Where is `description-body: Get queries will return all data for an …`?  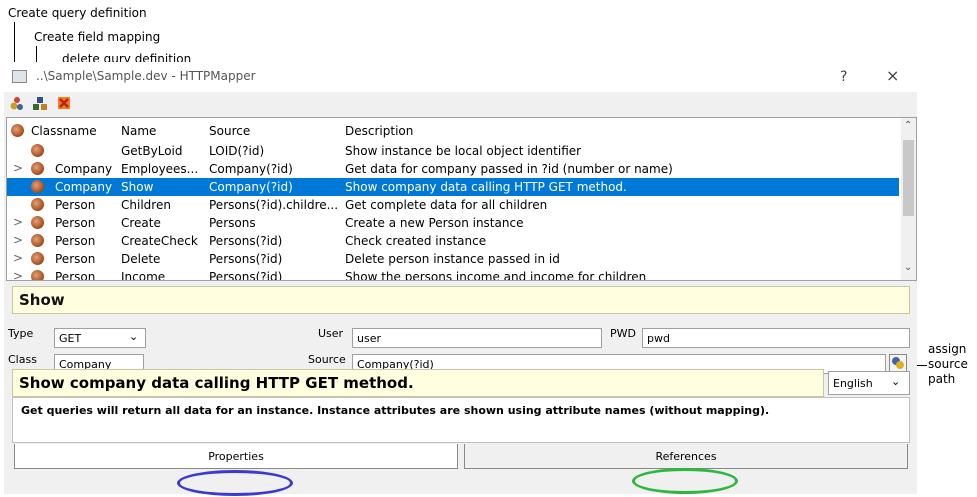
description-body: Get queries will return all data for an … is located at coordinates (461, 420).